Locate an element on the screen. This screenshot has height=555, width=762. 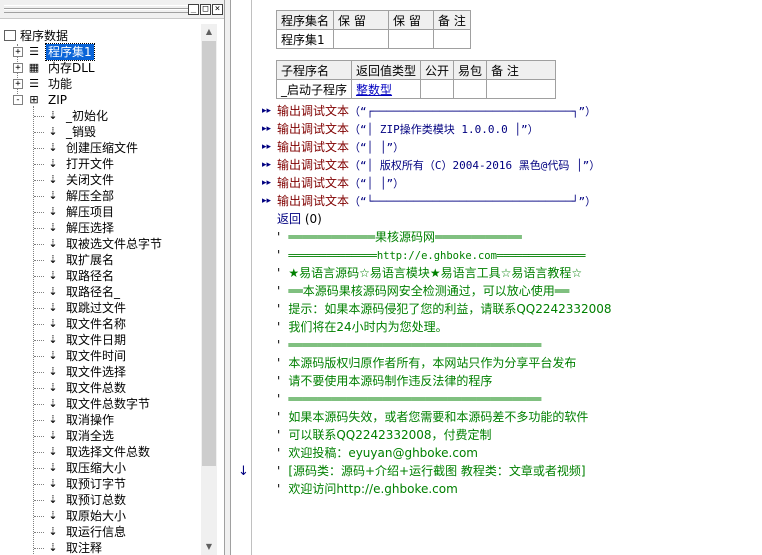
close-button: × is located at coordinates (217, 9).